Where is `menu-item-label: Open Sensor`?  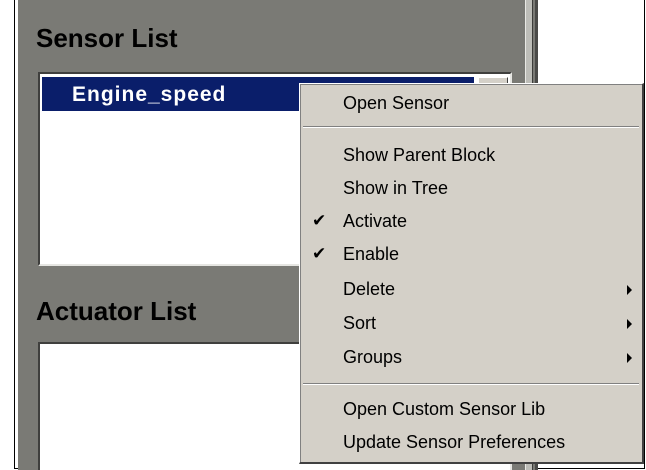
menu-item-label: Open Sensor is located at coordinates (396, 103).